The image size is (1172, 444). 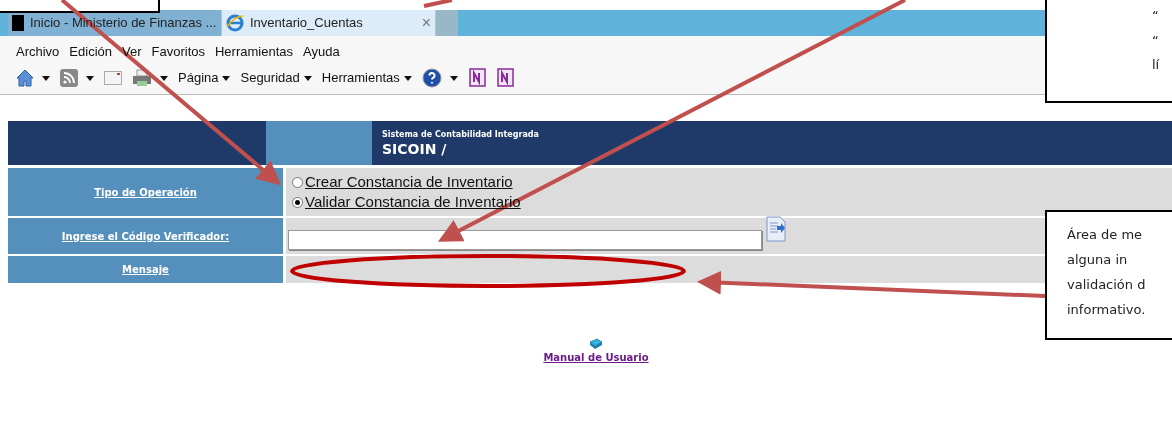 What do you see at coordinates (525, 240) in the screenshot?
I see `code-input-field` at bounding box center [525, 240].